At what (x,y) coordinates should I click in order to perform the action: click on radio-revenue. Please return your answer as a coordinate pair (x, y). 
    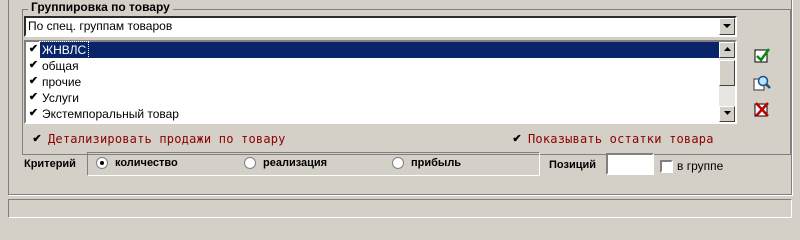
    Looking at the image, I should click on (250, 163).